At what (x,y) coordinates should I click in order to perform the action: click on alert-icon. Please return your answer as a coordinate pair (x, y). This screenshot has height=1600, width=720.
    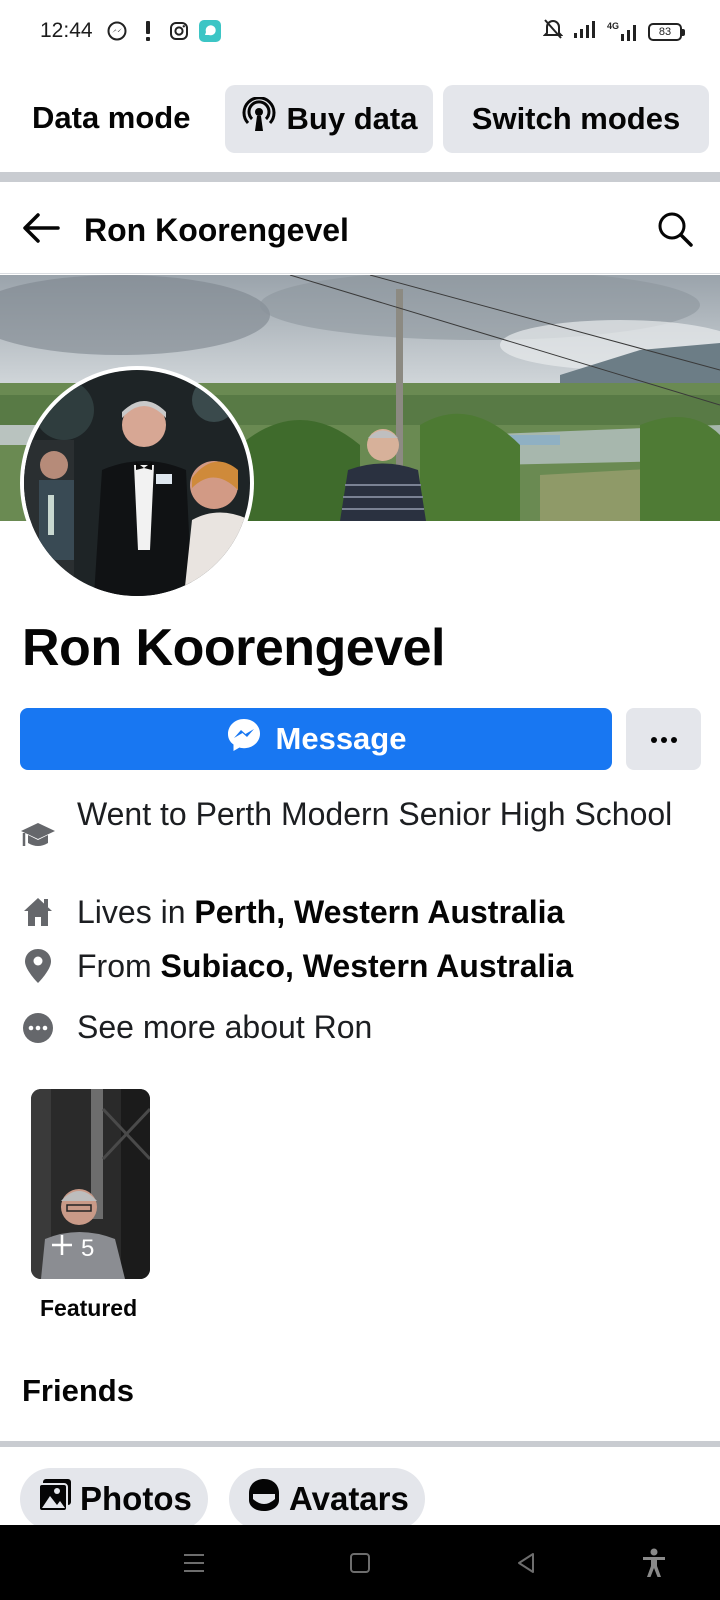
    Looking at the image, I should click on (148, 31).